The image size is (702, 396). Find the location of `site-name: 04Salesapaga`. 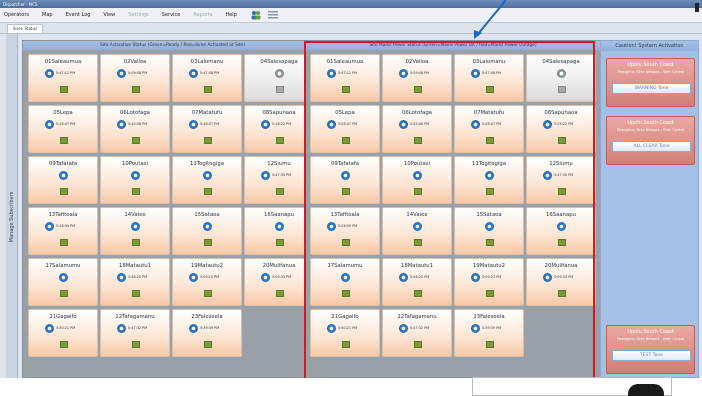

site-name: 04Salesapaga is located at coordinates (279, 62).